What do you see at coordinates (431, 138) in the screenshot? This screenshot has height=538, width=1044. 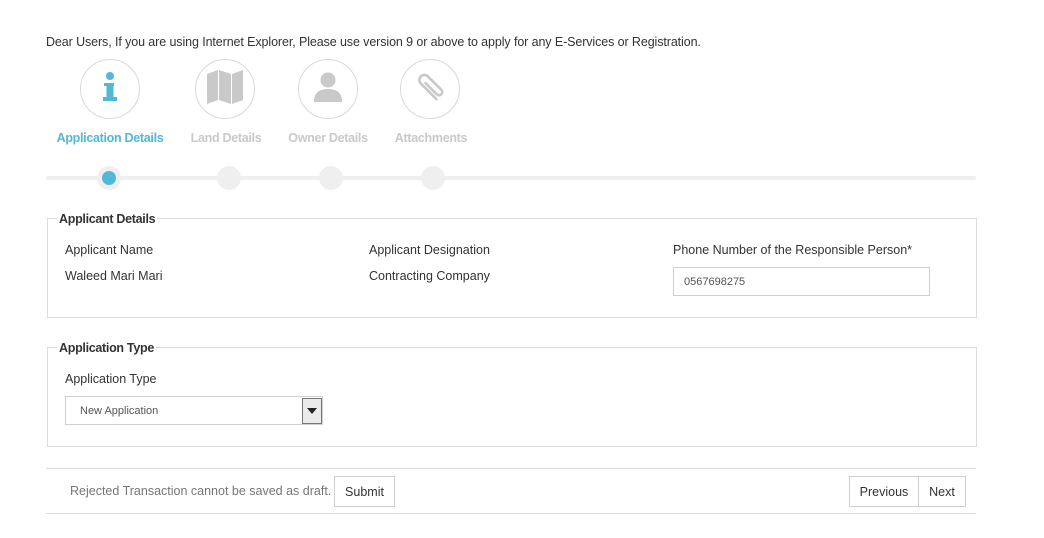 I see `step-label-attachments: Attachments` at bounding box center [431, 138].